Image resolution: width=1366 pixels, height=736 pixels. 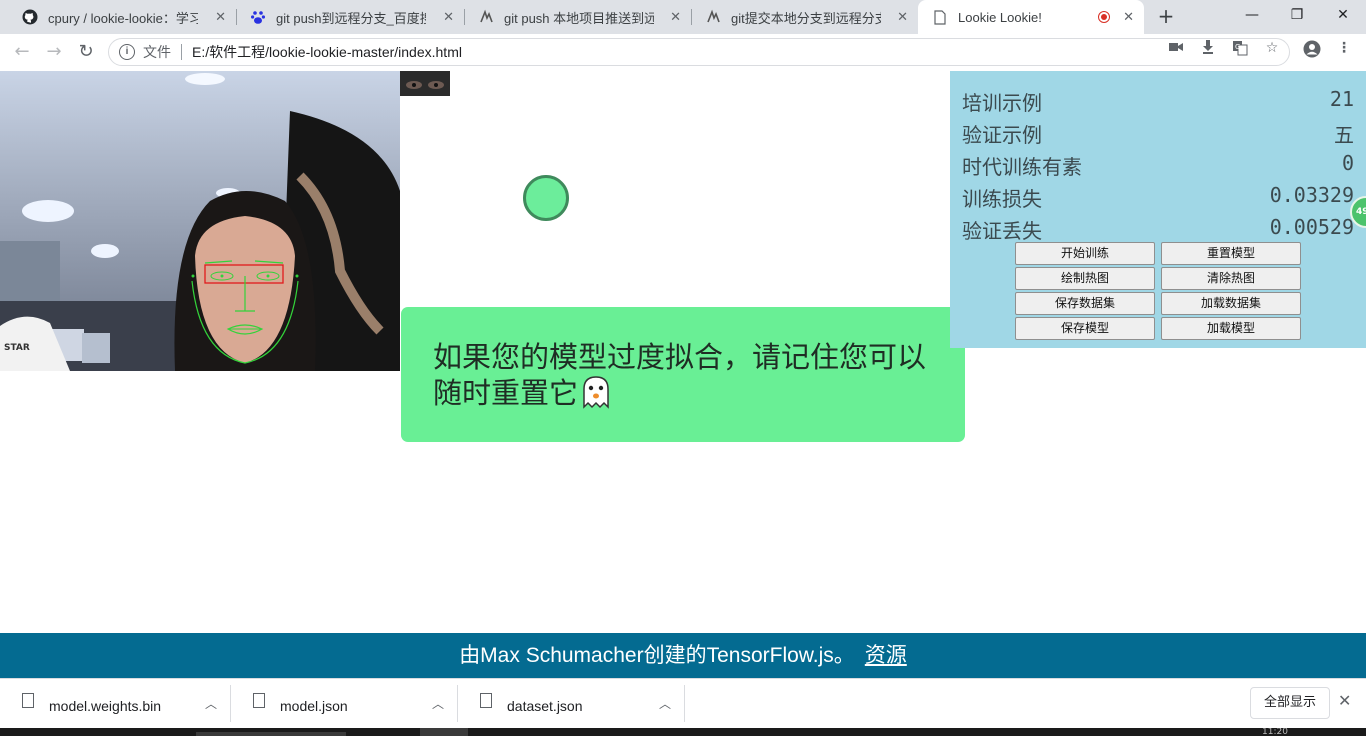 I want to click on bookmark-star-icon: ☆, so click(x=1272, y=48).